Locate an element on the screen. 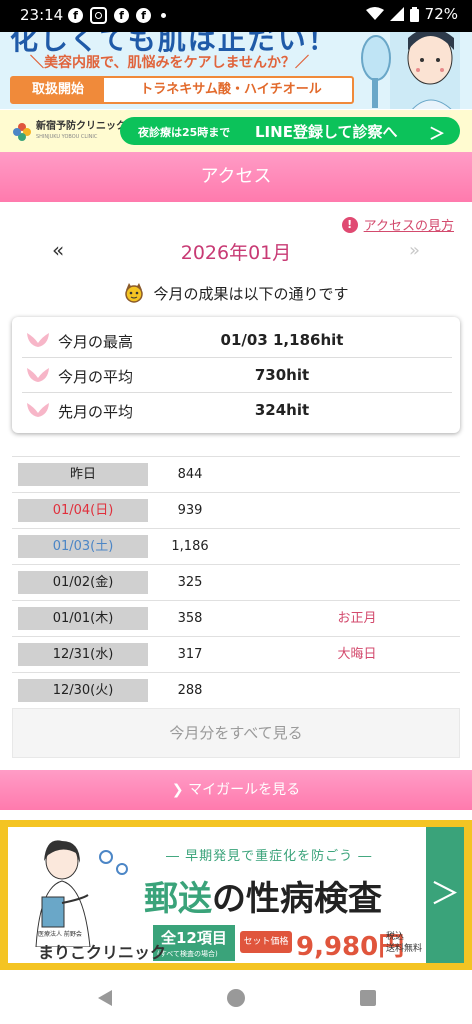 The image size is (472, 1024). ad-ingredients: トラネキサム酸・ハイチオール is located at coordinates (231, 89).